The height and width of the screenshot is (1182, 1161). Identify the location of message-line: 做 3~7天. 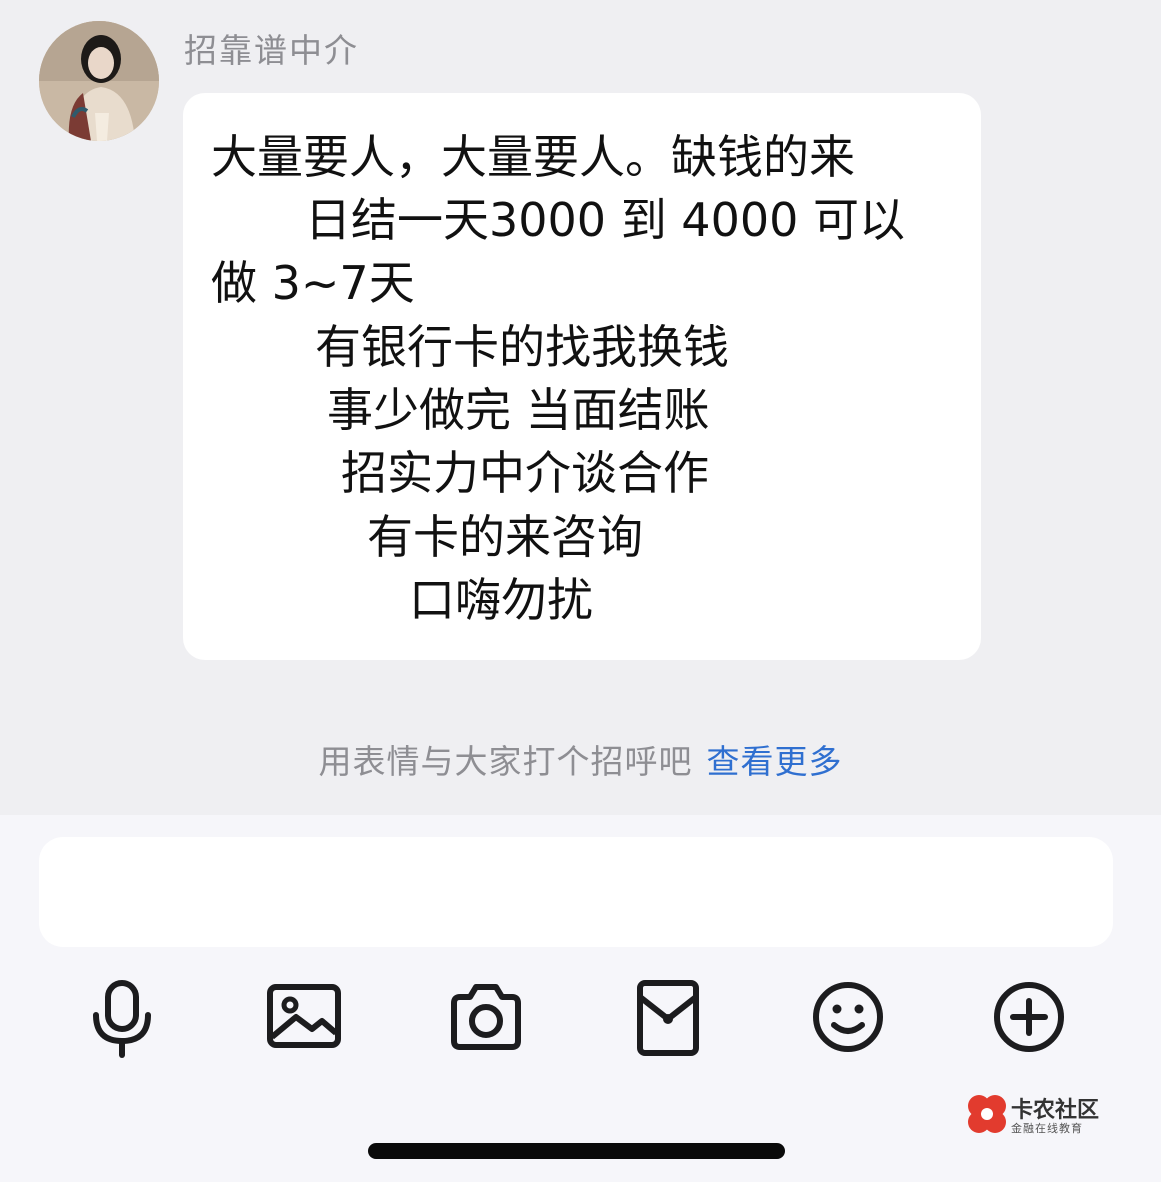
(313, 283).